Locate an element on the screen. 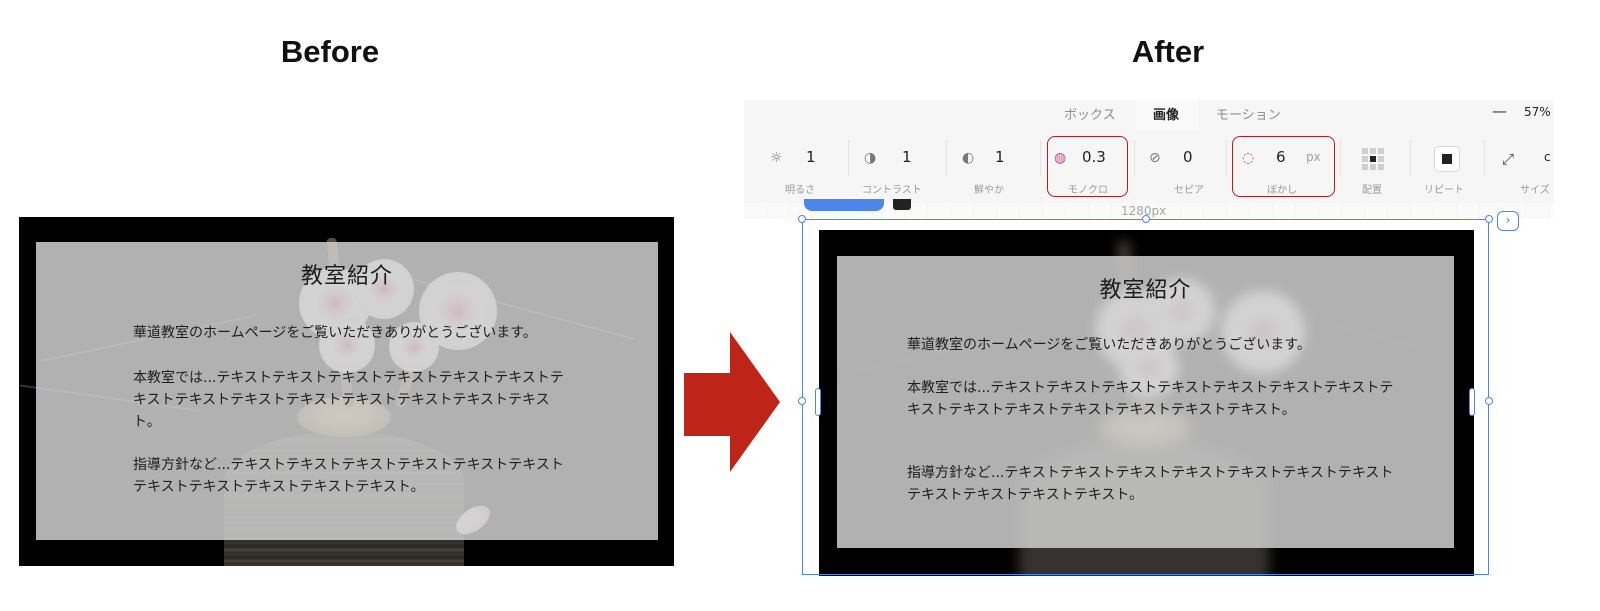 The image size is (1600, 611). resize-handle-top-right is located at coordinates (1489, 219).